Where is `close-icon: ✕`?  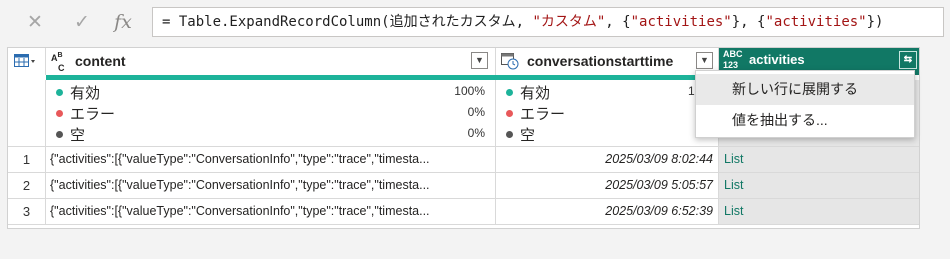 close-icon: ✕ is located at coordinates (35, 22).